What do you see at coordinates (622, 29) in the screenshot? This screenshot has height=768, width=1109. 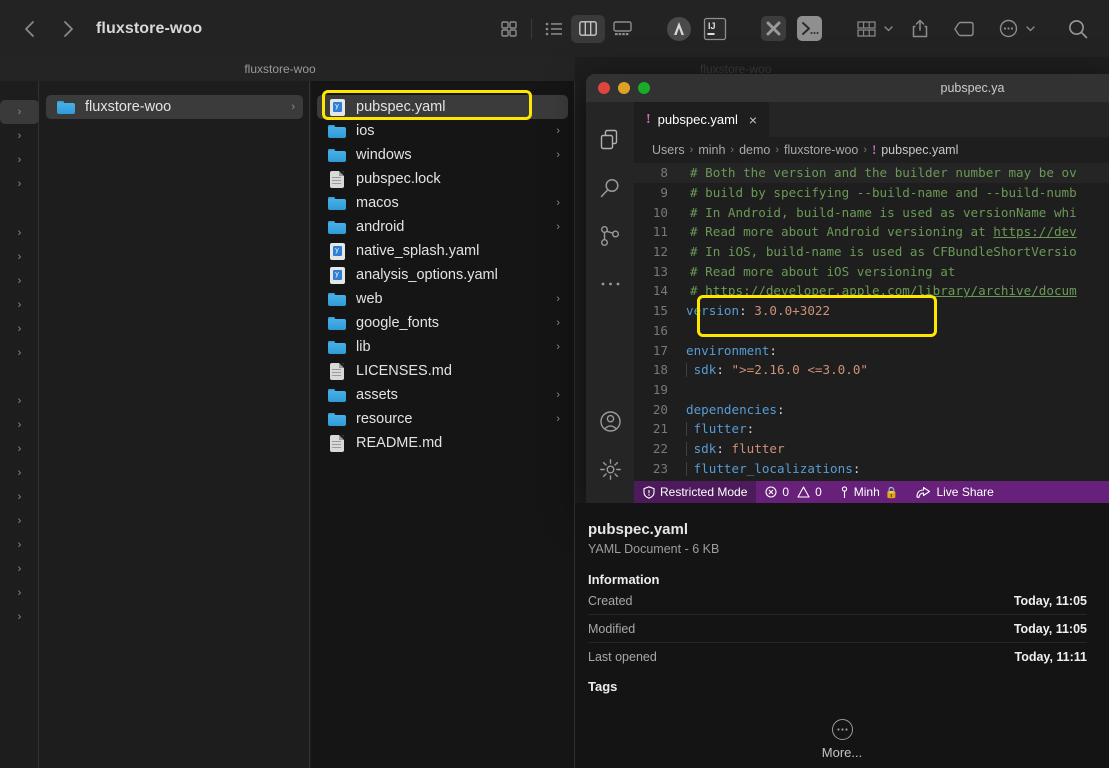 I see `icon-view-gallery` at bounding box center [622, 29].